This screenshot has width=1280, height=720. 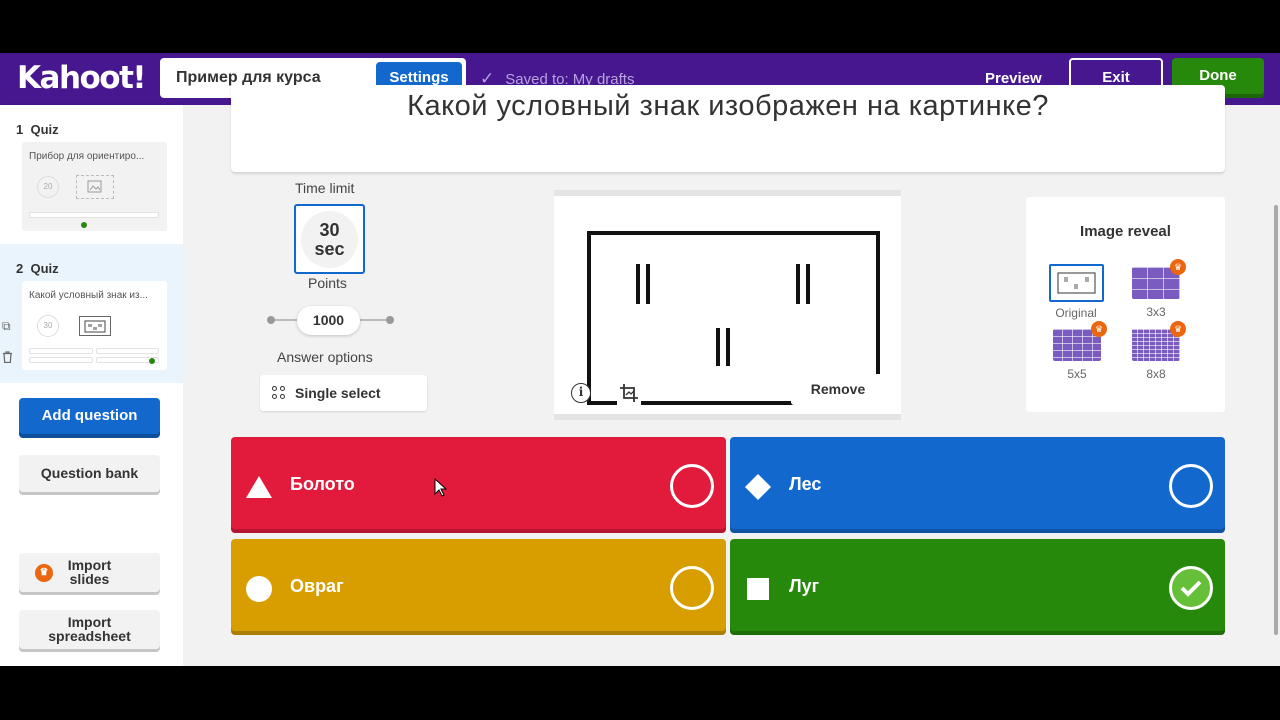 I want to click on reveal-option-3x3: ♛ 3x3, so click(x=1157, y=289).